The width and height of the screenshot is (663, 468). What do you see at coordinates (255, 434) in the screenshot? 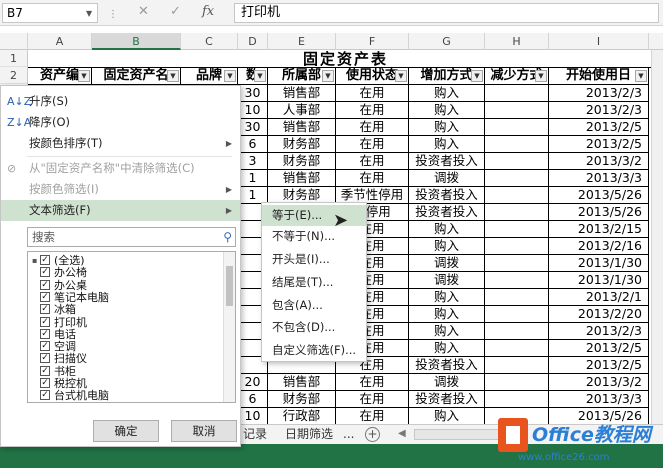
I see `sheet-tab: 记录` at bounding box center [255, 434].